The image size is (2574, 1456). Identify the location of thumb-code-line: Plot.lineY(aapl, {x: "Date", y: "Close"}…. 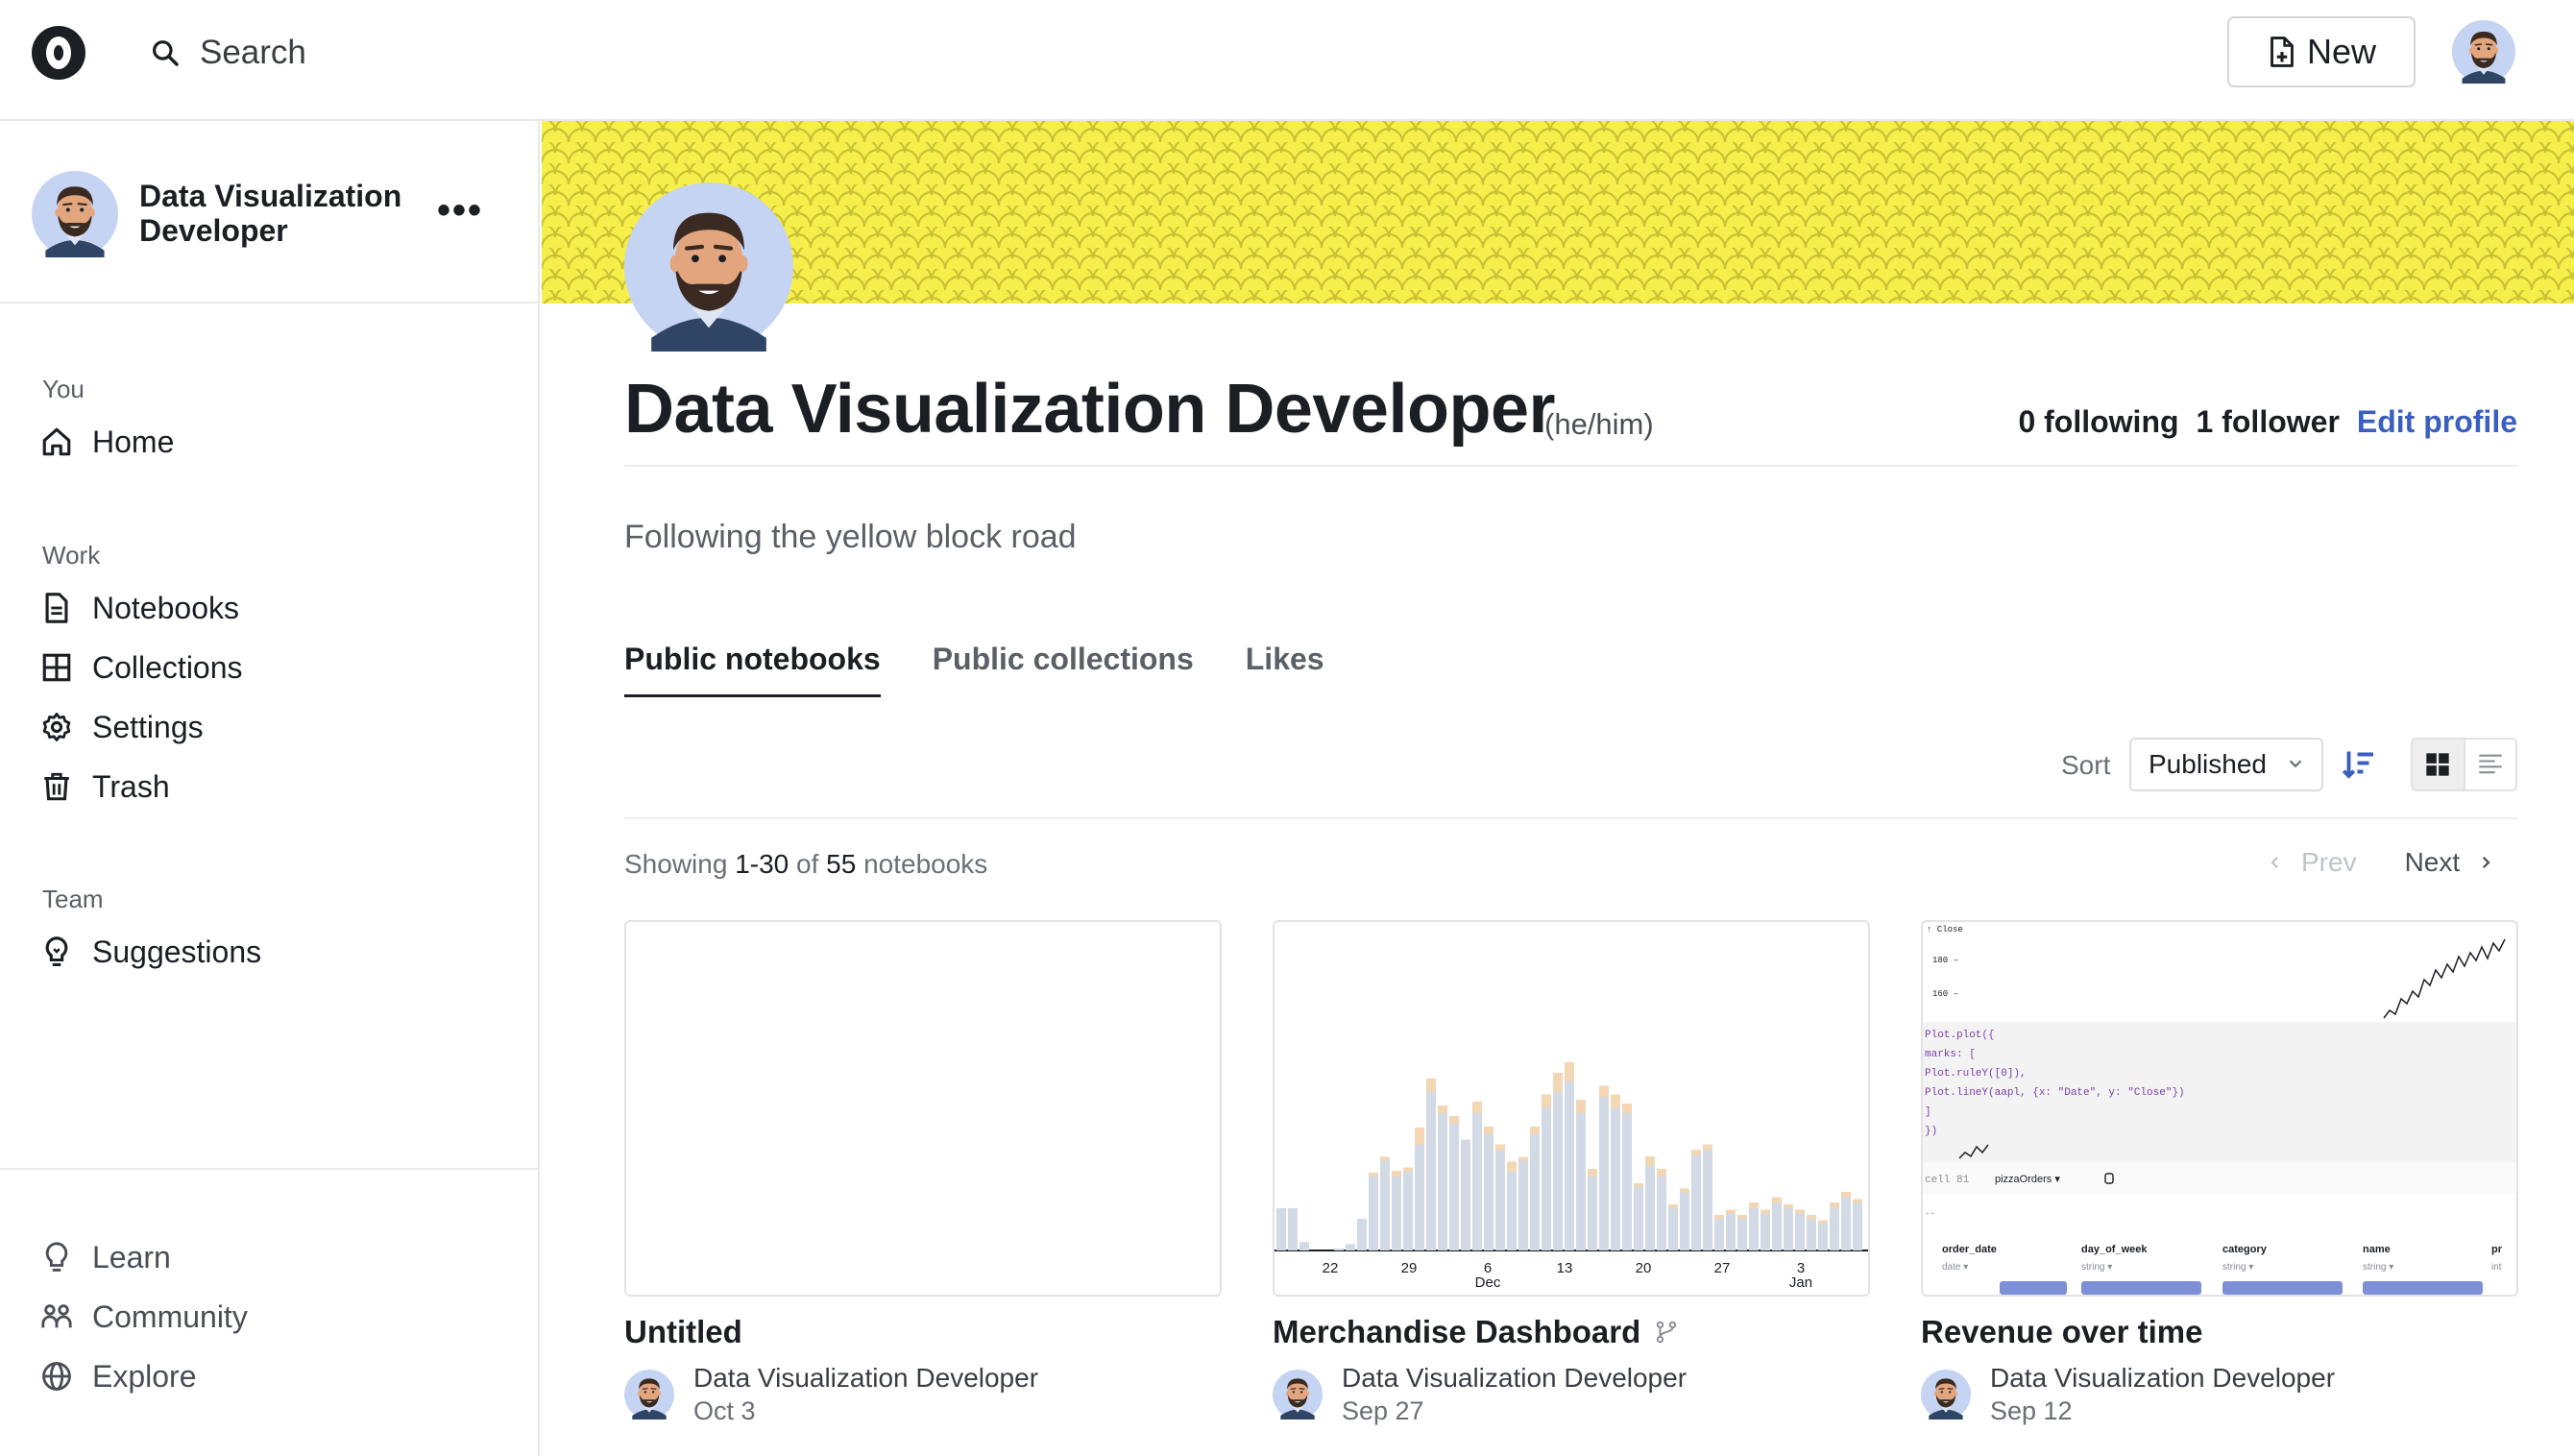
(2055, 1093).